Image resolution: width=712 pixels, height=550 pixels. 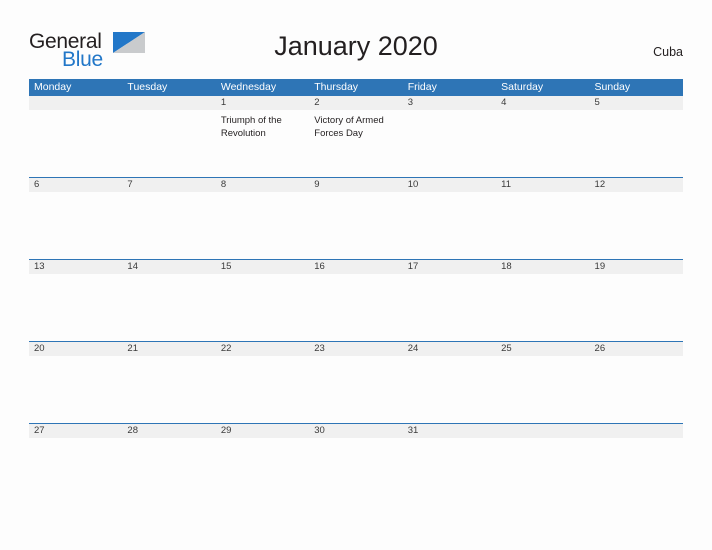 I want to click on day-number: 21, so click(x=168, y=349).